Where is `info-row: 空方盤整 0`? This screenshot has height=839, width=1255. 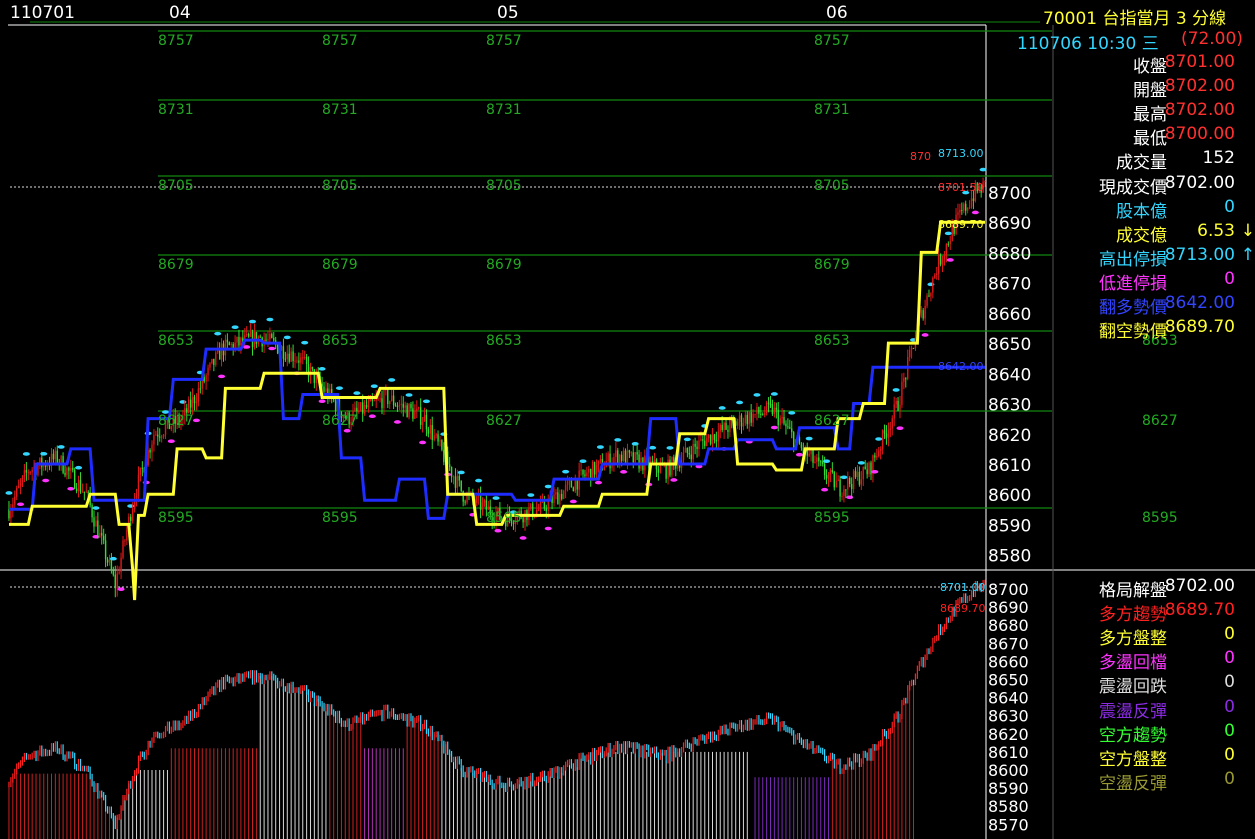
info-row: 空方盤整 0 is located at coordinates (1149, 757).